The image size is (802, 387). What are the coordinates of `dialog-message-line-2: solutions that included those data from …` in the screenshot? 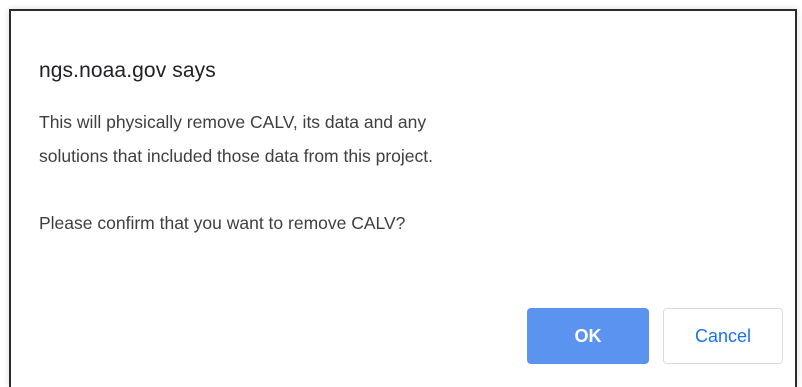 It's located at (236, 156).